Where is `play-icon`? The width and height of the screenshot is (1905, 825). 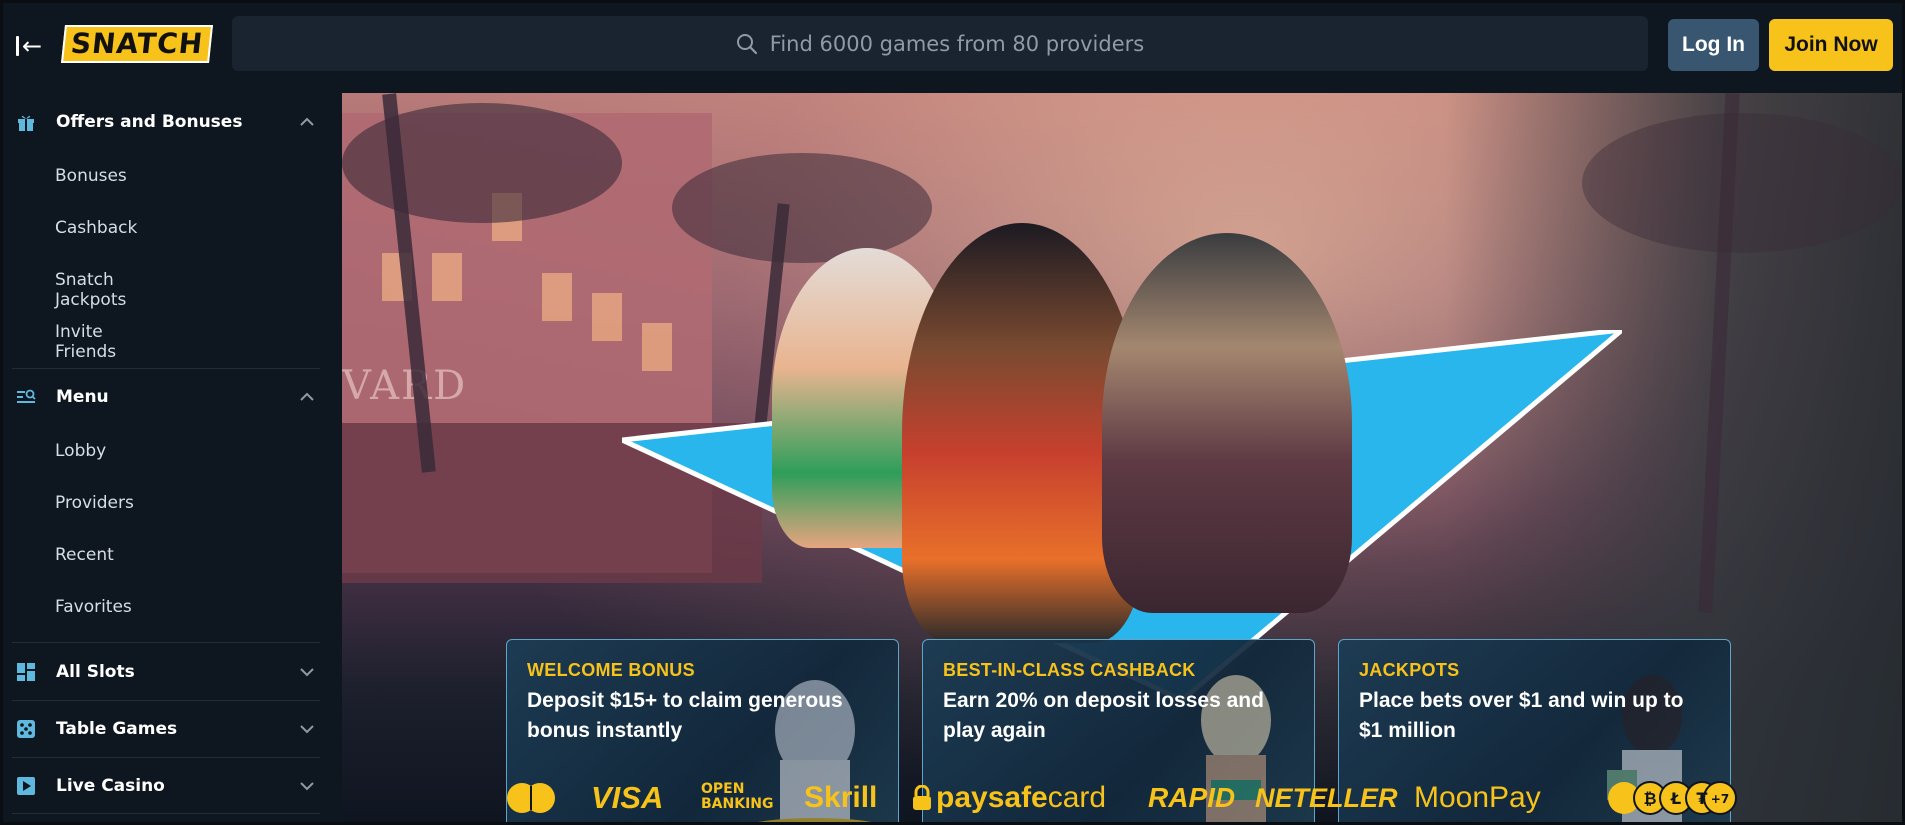
play-icon is located at coordinates (26, 786).